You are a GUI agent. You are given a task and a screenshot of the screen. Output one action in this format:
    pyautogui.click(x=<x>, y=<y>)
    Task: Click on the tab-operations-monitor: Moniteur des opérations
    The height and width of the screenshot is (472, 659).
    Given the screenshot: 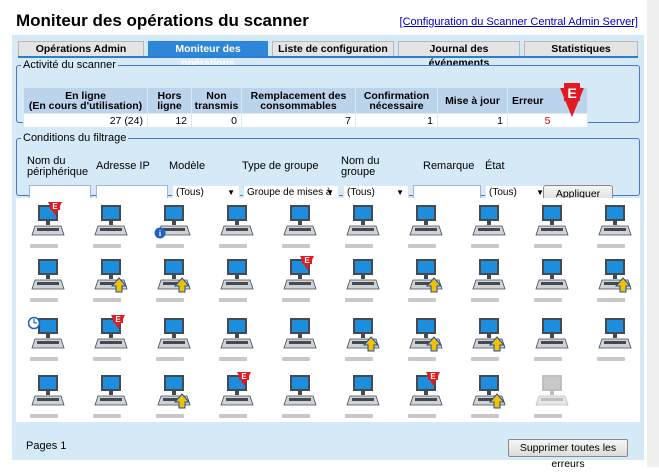 What is the action you would take?
    pyautogui.click(x=208, y=55)
    